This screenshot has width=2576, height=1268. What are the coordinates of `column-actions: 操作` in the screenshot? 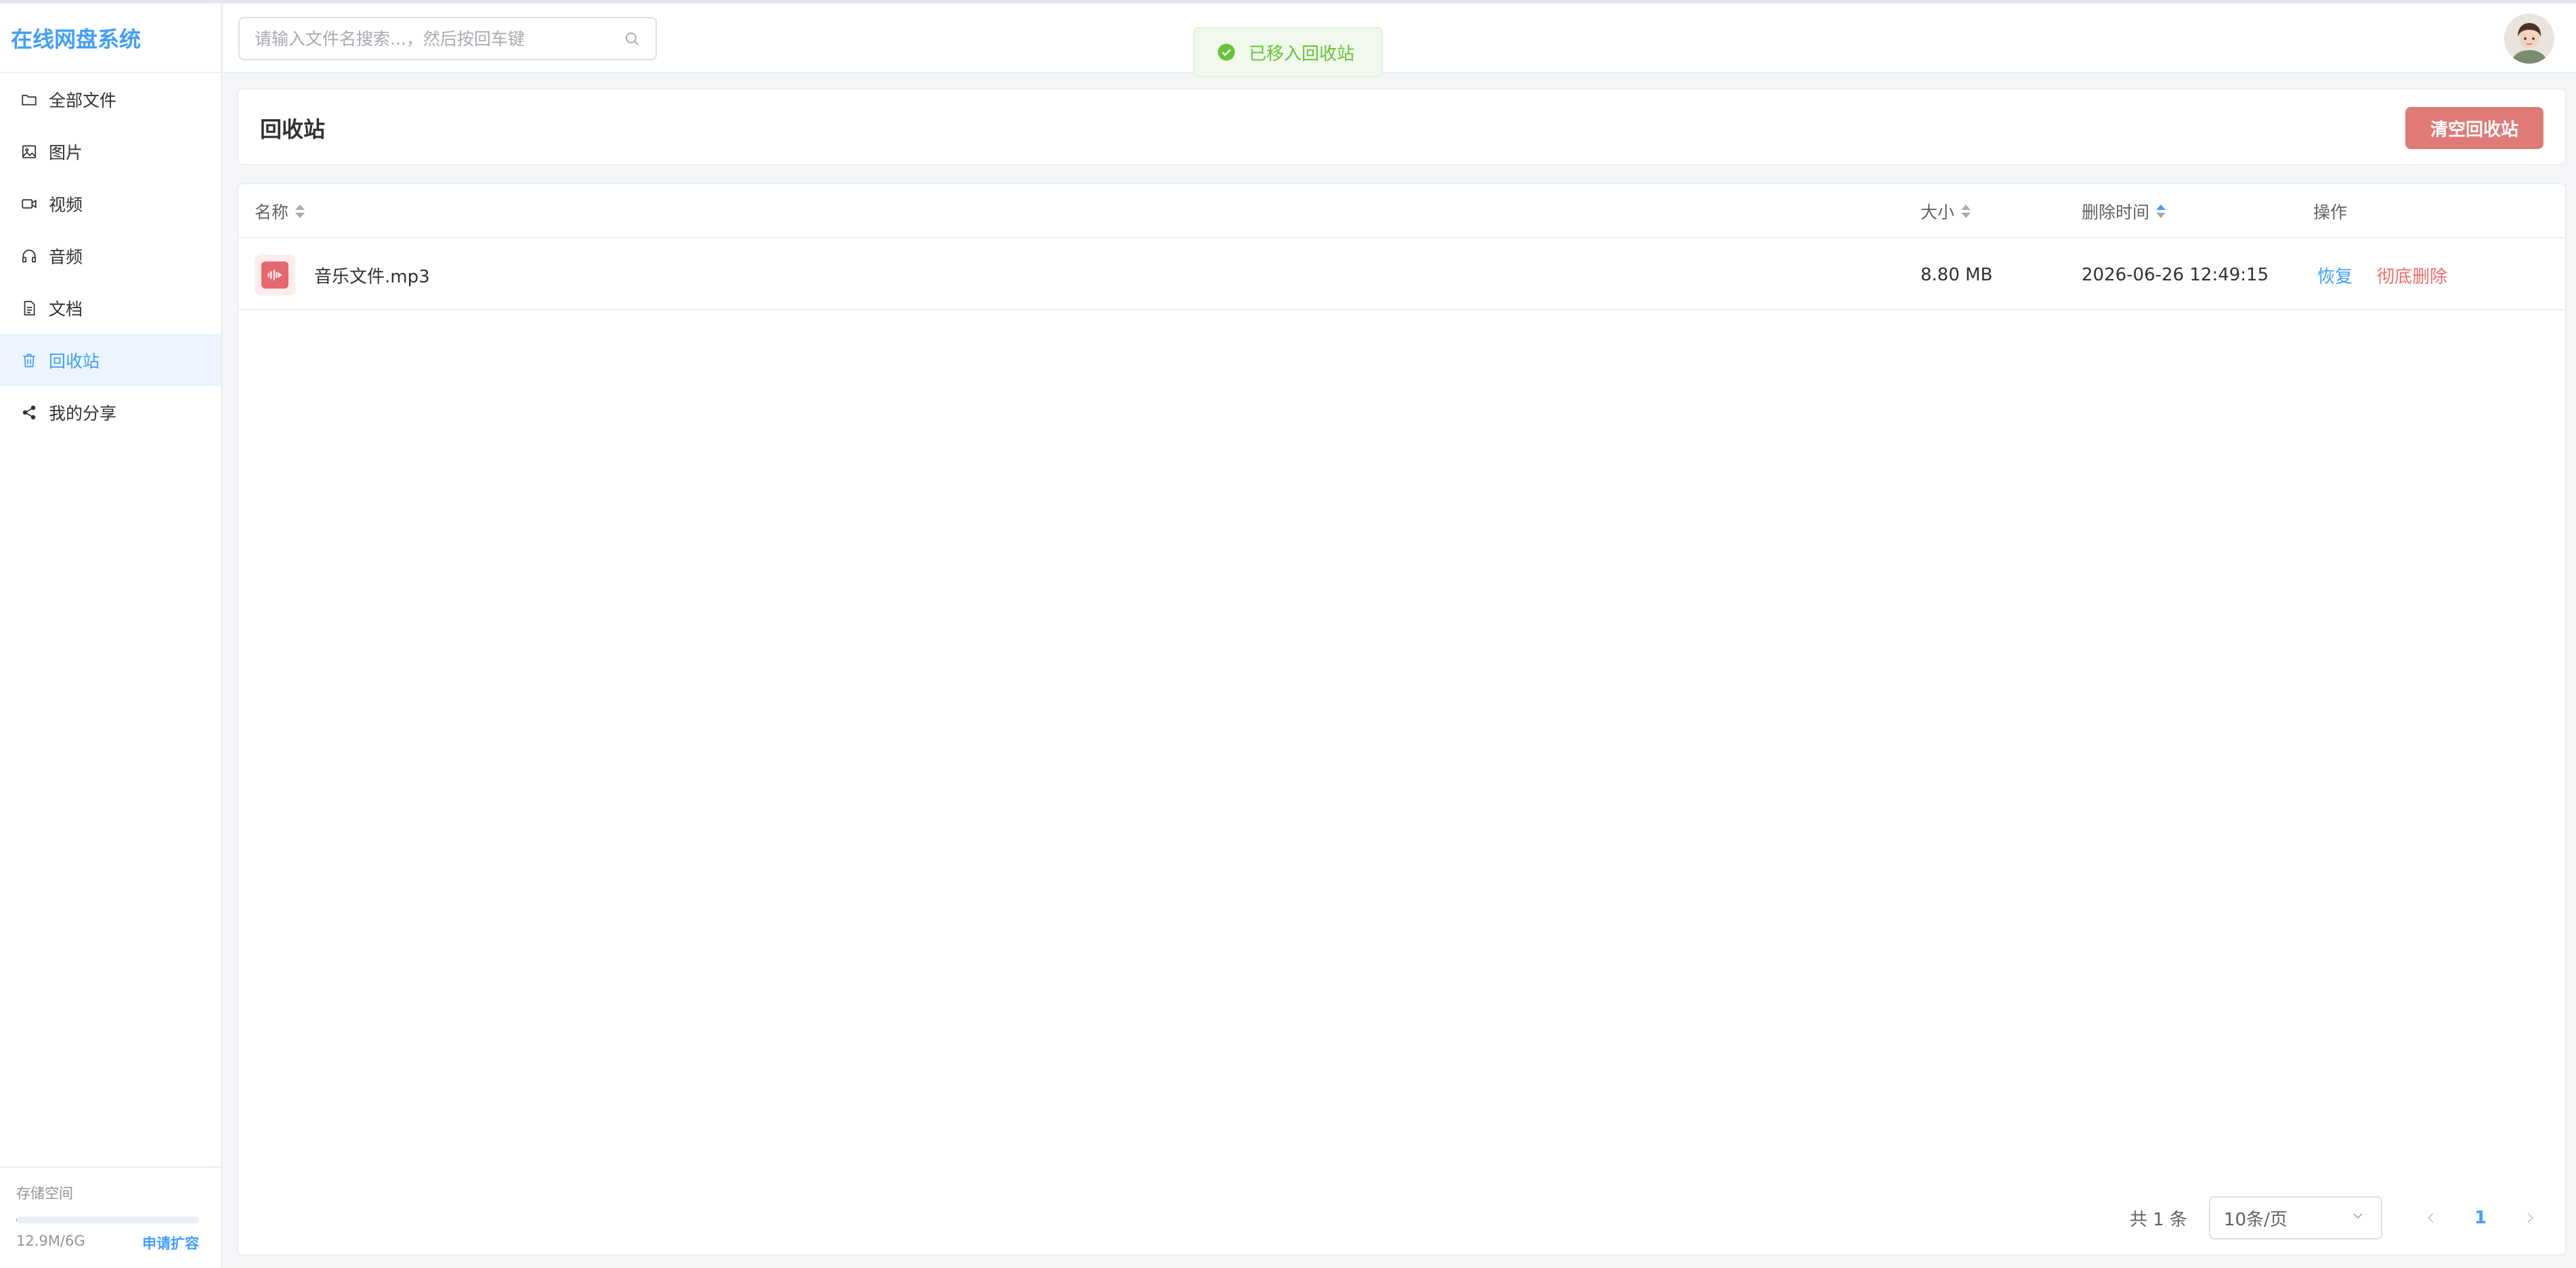 It's located at (2330, 211).